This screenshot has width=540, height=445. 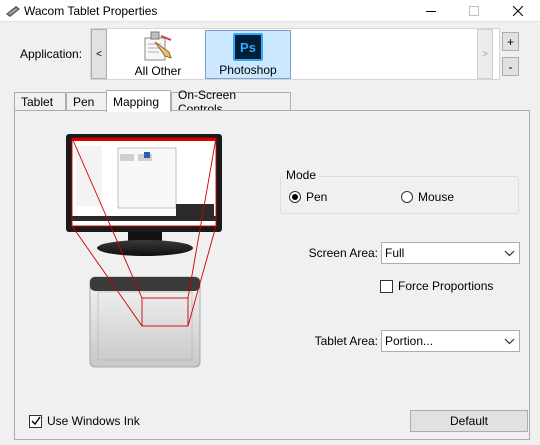 What do you see at coordinates (145, 322) in the screenshot?
I see `tablet-icon` at bounding box center [145, 322].